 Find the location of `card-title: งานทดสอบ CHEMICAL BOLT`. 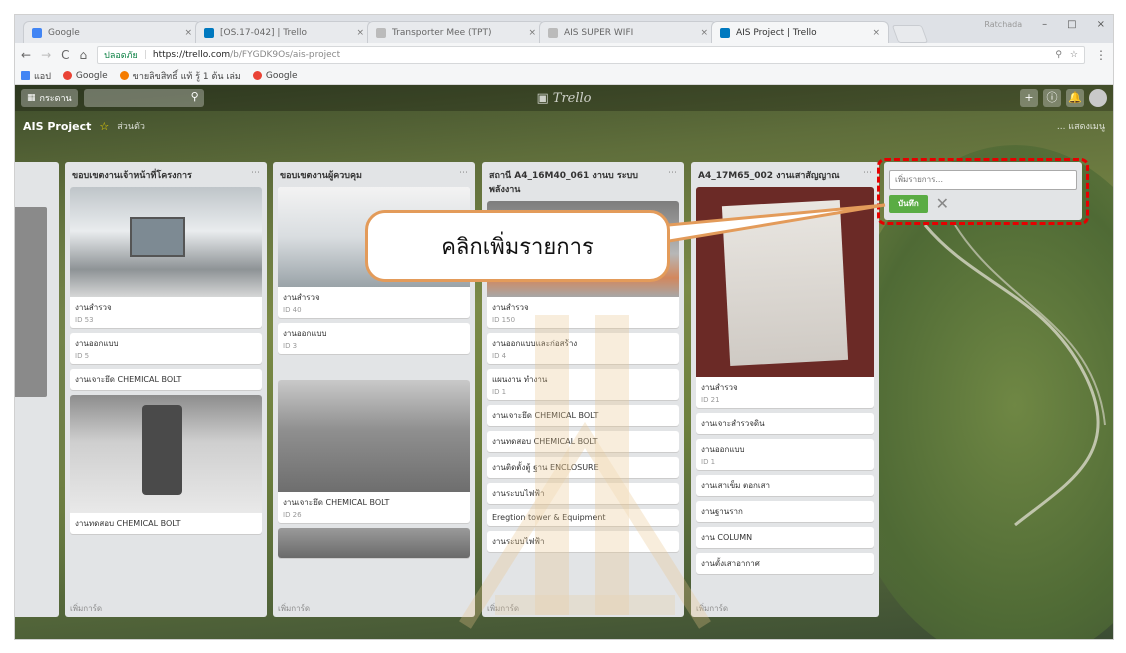

card-title: งานทดสอบ CHEMICAL BOLT is located at coordinates (128, 523).